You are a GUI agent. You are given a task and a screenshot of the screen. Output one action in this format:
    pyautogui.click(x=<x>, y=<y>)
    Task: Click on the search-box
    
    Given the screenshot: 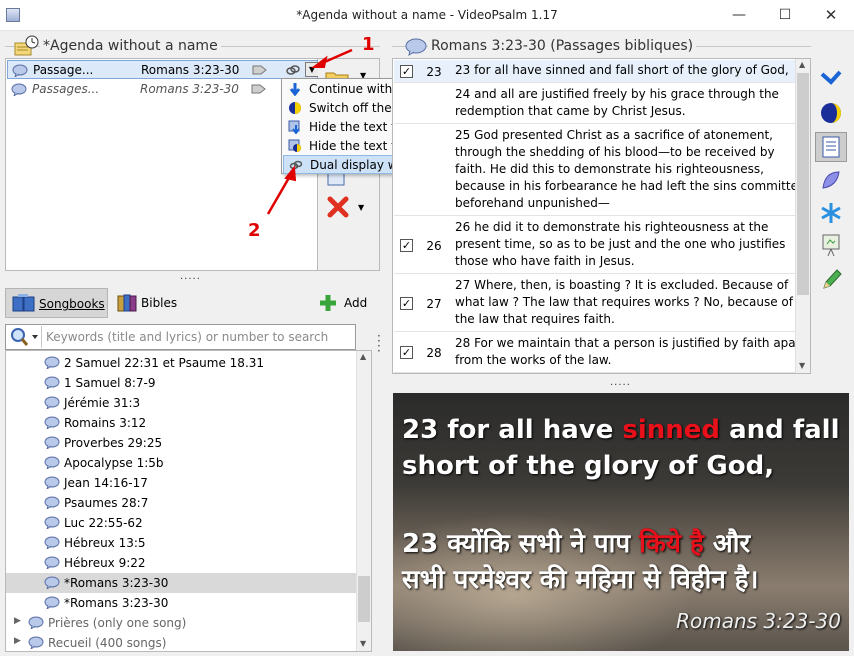 What is the action you would take?
    pyautogui.click(x=180, y=337)
    